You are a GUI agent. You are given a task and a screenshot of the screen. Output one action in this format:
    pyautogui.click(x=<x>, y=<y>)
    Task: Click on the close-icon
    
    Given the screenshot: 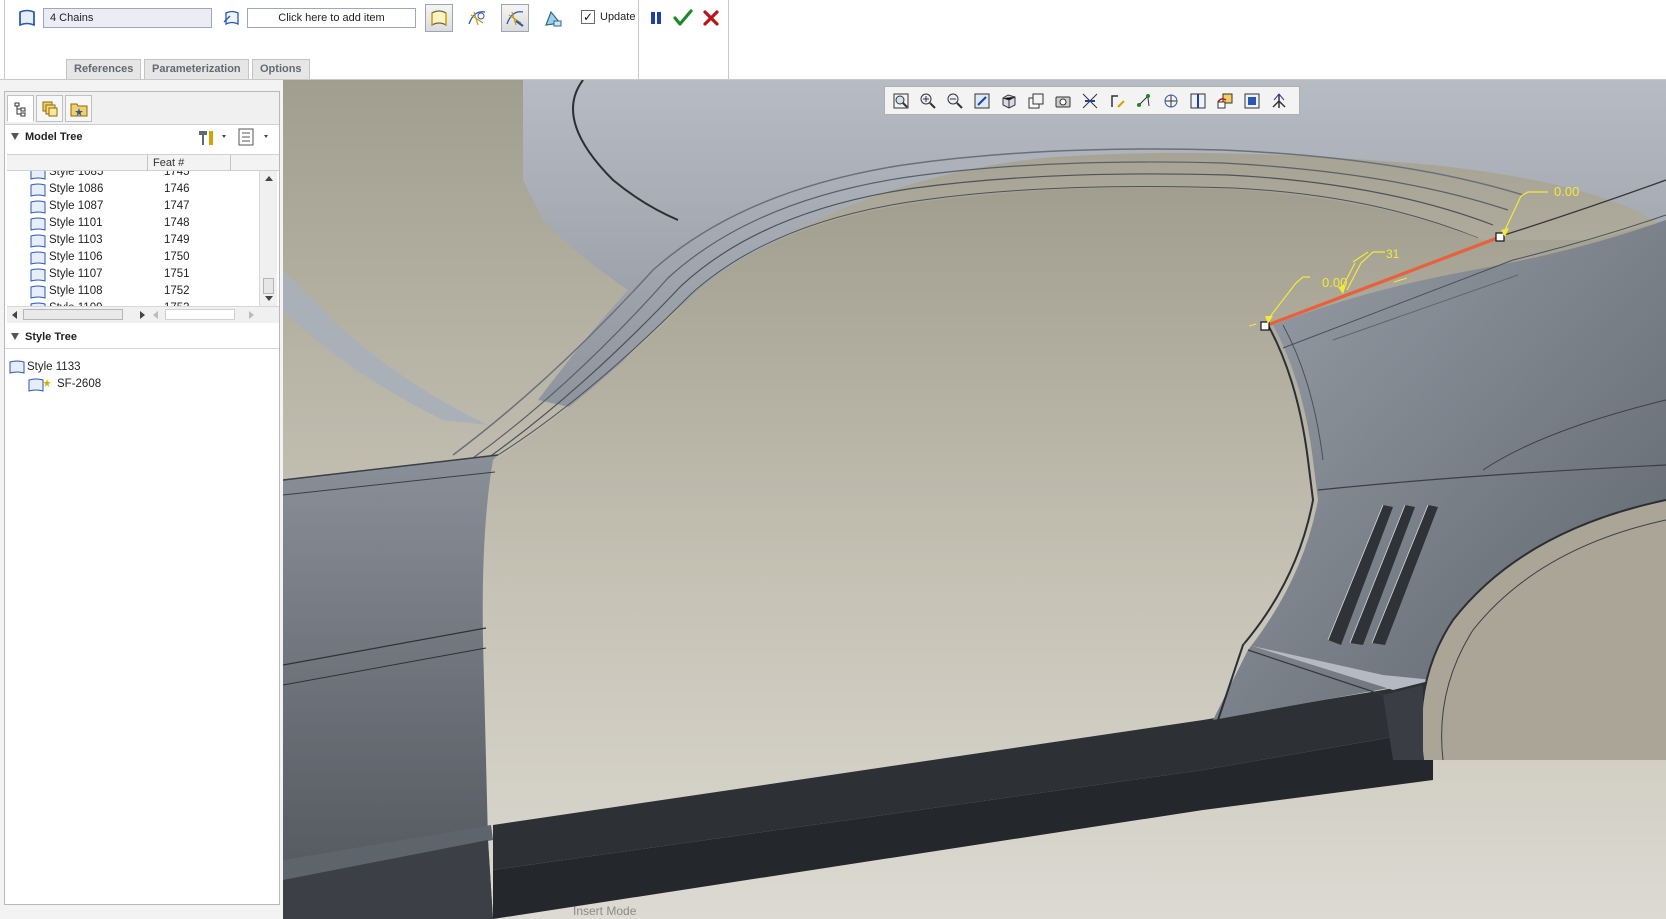 What is the action you would take?
    pyautogui.click(x=711, y=18)
    